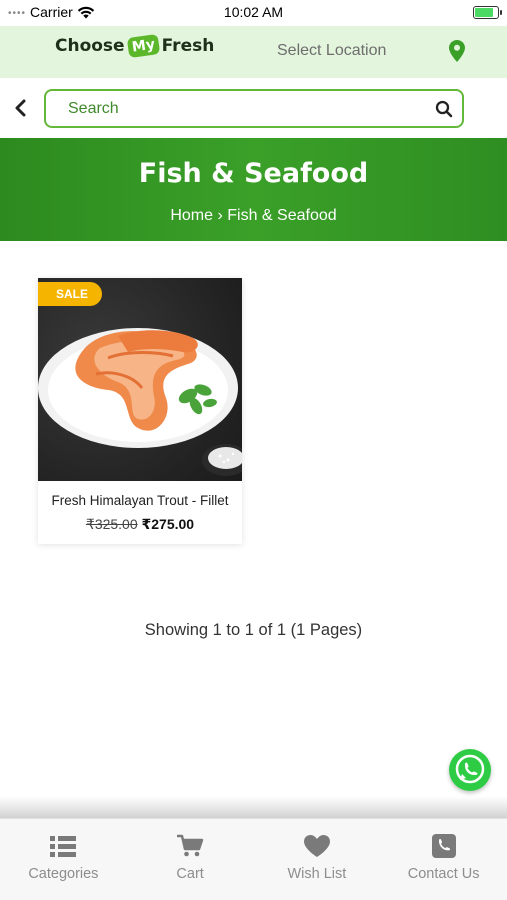 The width and height of the screenshot is (507, 900). Describe the element at coordinates (317, 859) in the screenshot. I see `nav-item-wishlist: Wish List` at that location.